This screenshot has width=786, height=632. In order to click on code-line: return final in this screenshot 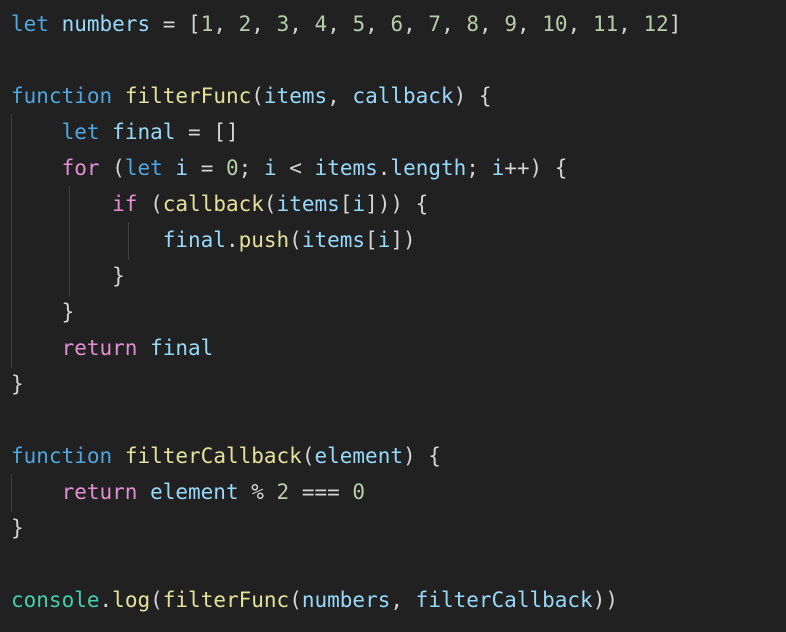, I will do `click(393, 348)`.